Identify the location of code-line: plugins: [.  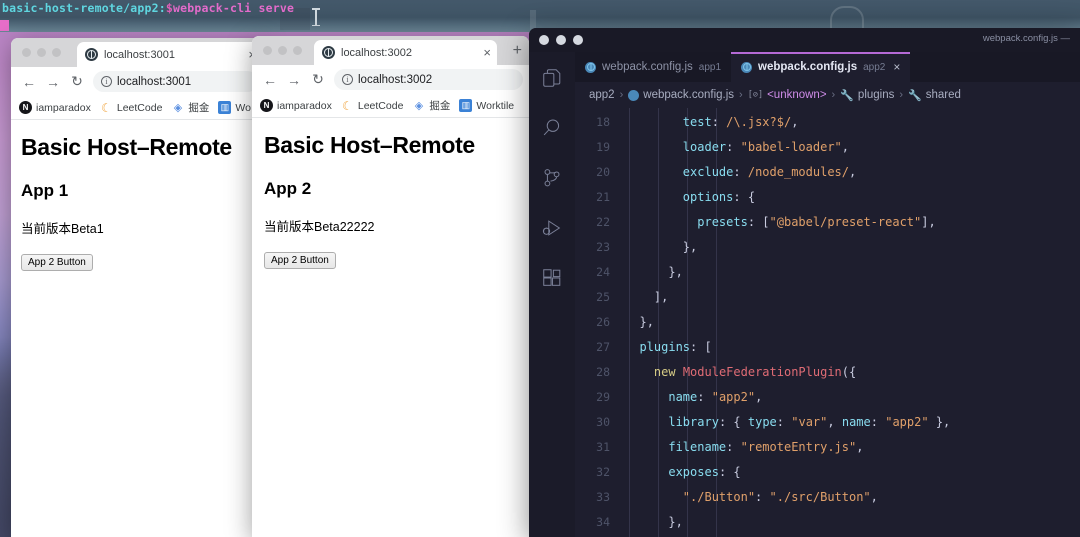
(850, 347).